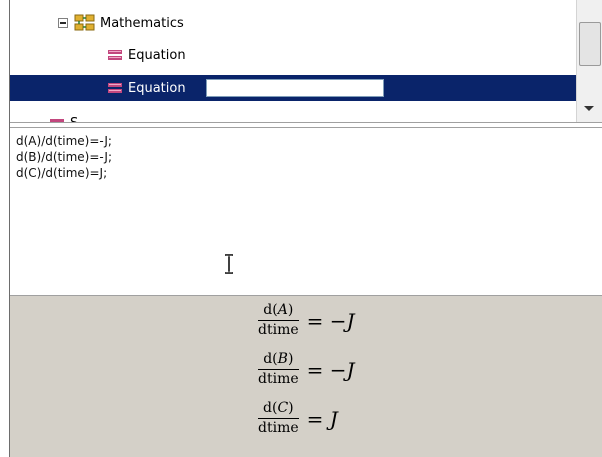 The height and width of the screenshot is (457, 602). I want to click on editor-line: d(A)/d(time)=-J;, so click(64, 141).